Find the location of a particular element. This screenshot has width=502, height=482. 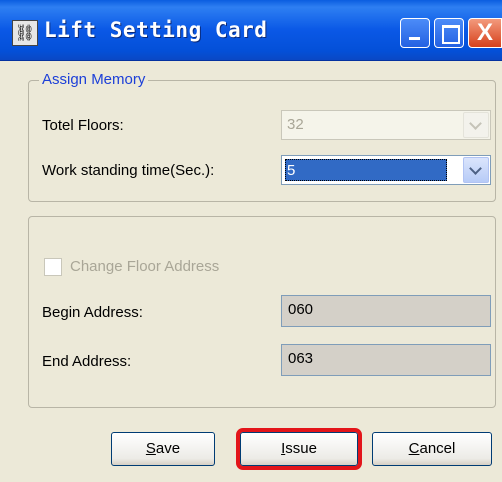

begin-address-field: 060 is located at coordinates (386, 311).